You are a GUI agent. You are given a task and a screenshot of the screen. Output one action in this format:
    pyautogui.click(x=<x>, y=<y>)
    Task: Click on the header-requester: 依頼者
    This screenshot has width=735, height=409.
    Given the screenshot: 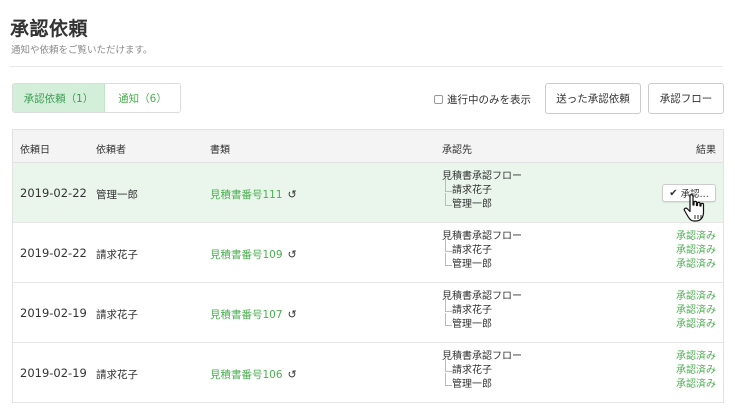 What is the action you would take?
    pyautogui.click(x=111, y=150)
    